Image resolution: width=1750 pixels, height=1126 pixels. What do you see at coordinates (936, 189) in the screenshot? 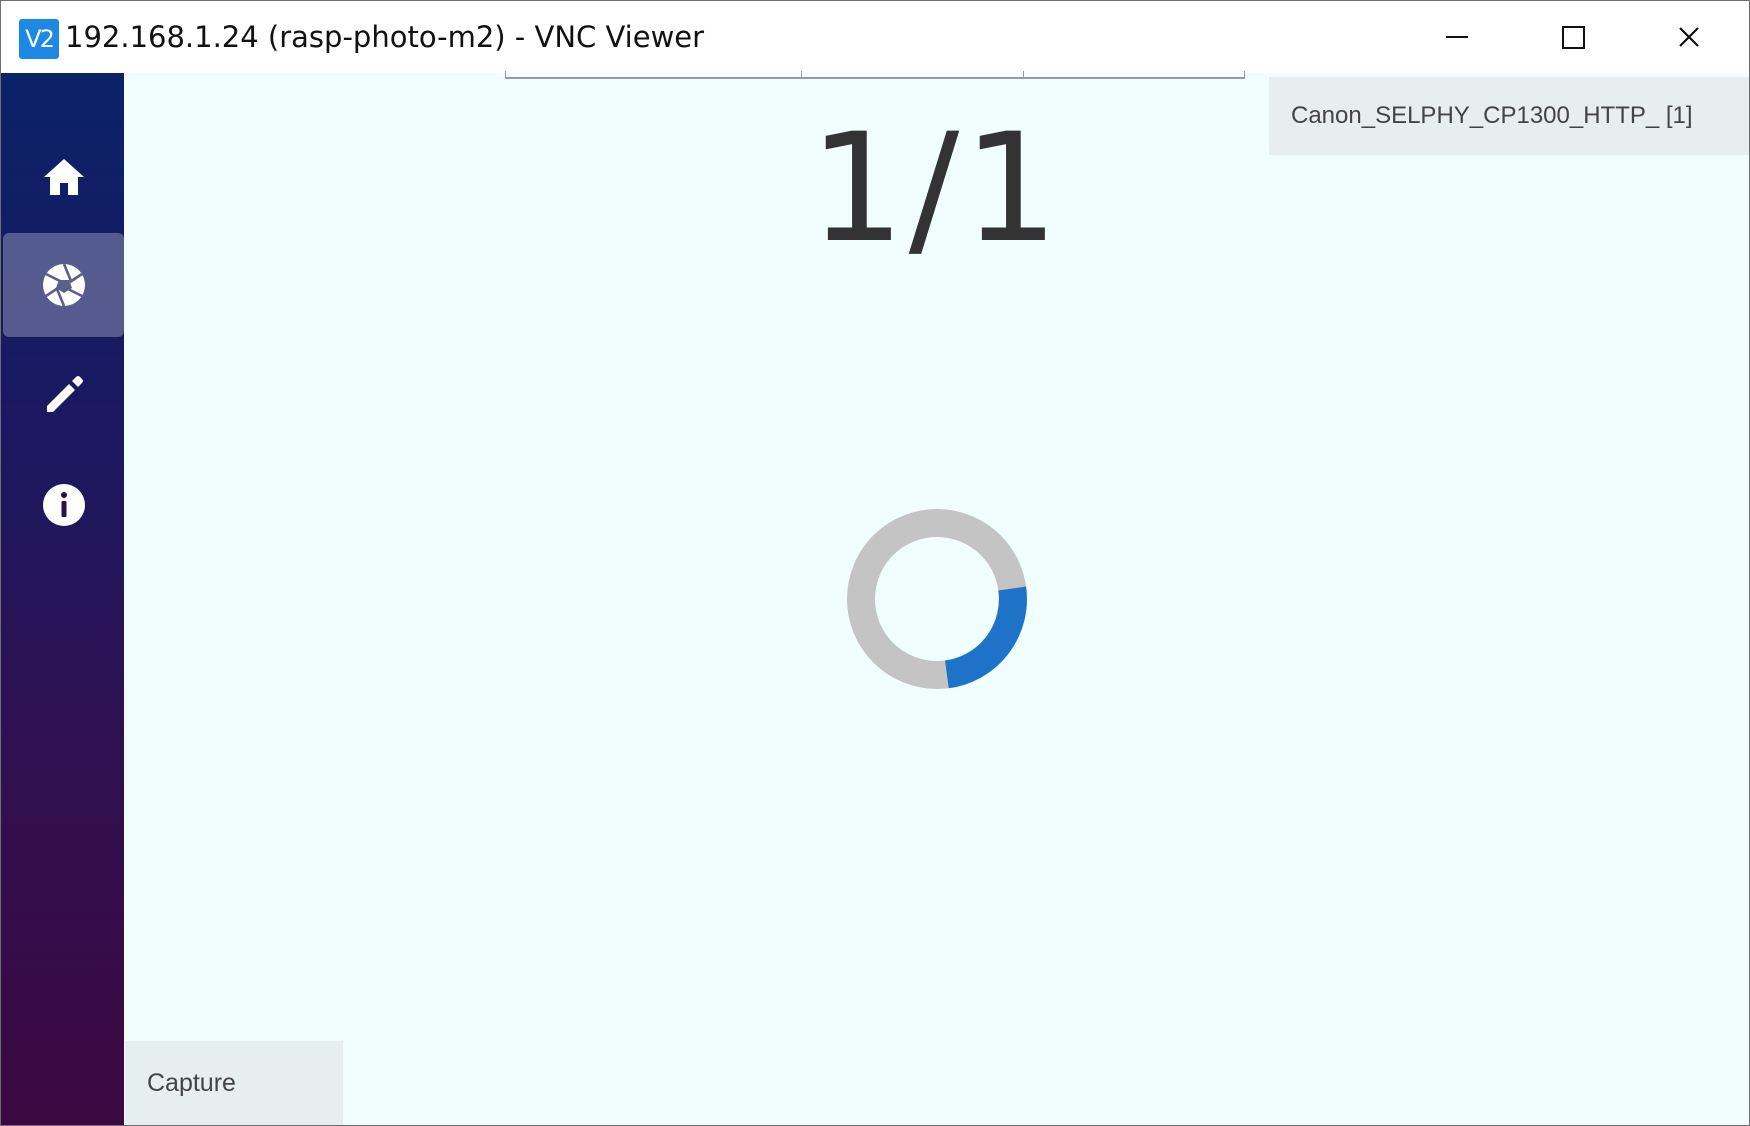
I see `photo-counter: 1/1` at bounding box center [936, 189].